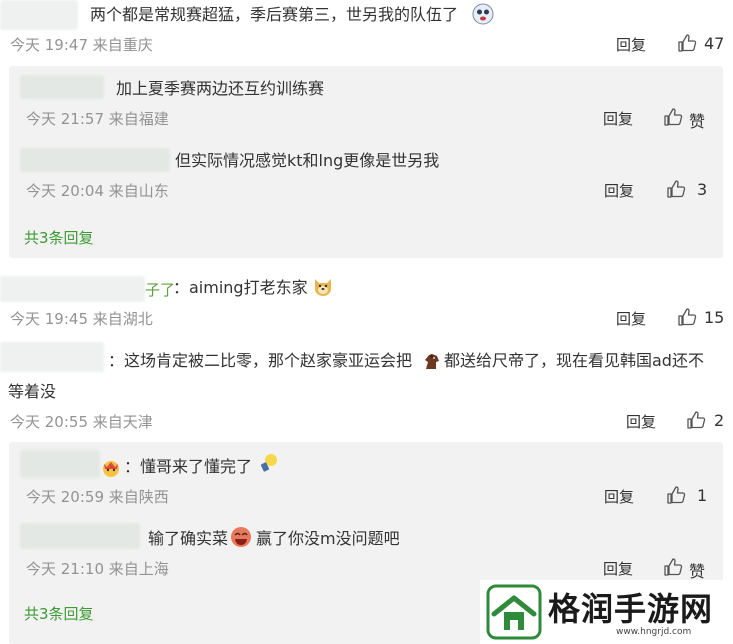 This screenshot has width=733, height=644. Describe the element at coordinates (81, 422) in the screenshot. I see `comment-meta: 今天 20:55 来自天津` at that location.